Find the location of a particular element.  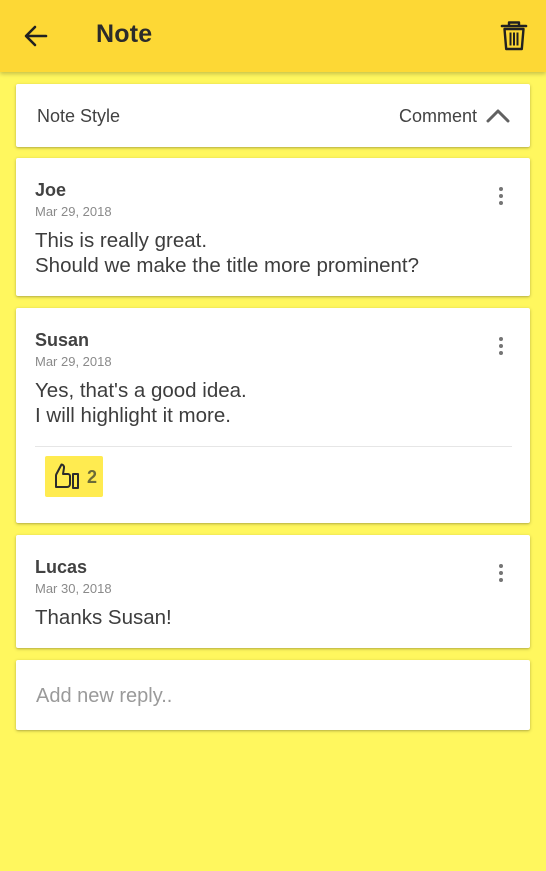

trash-icon is located at coordinates (514, 36).